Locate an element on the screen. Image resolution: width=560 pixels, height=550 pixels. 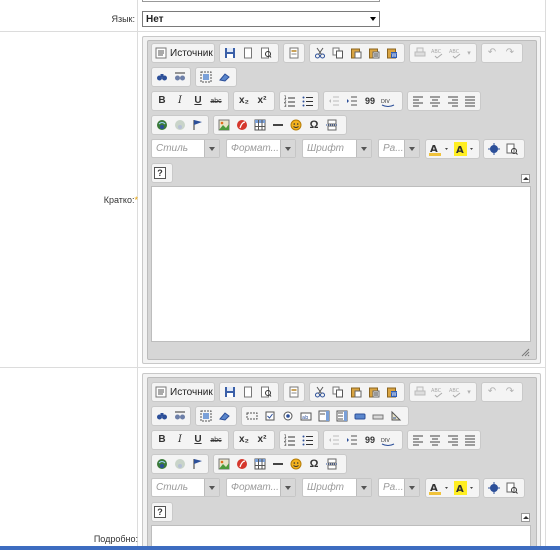
style-combo: Стиль is located at coordinates (185, 487).